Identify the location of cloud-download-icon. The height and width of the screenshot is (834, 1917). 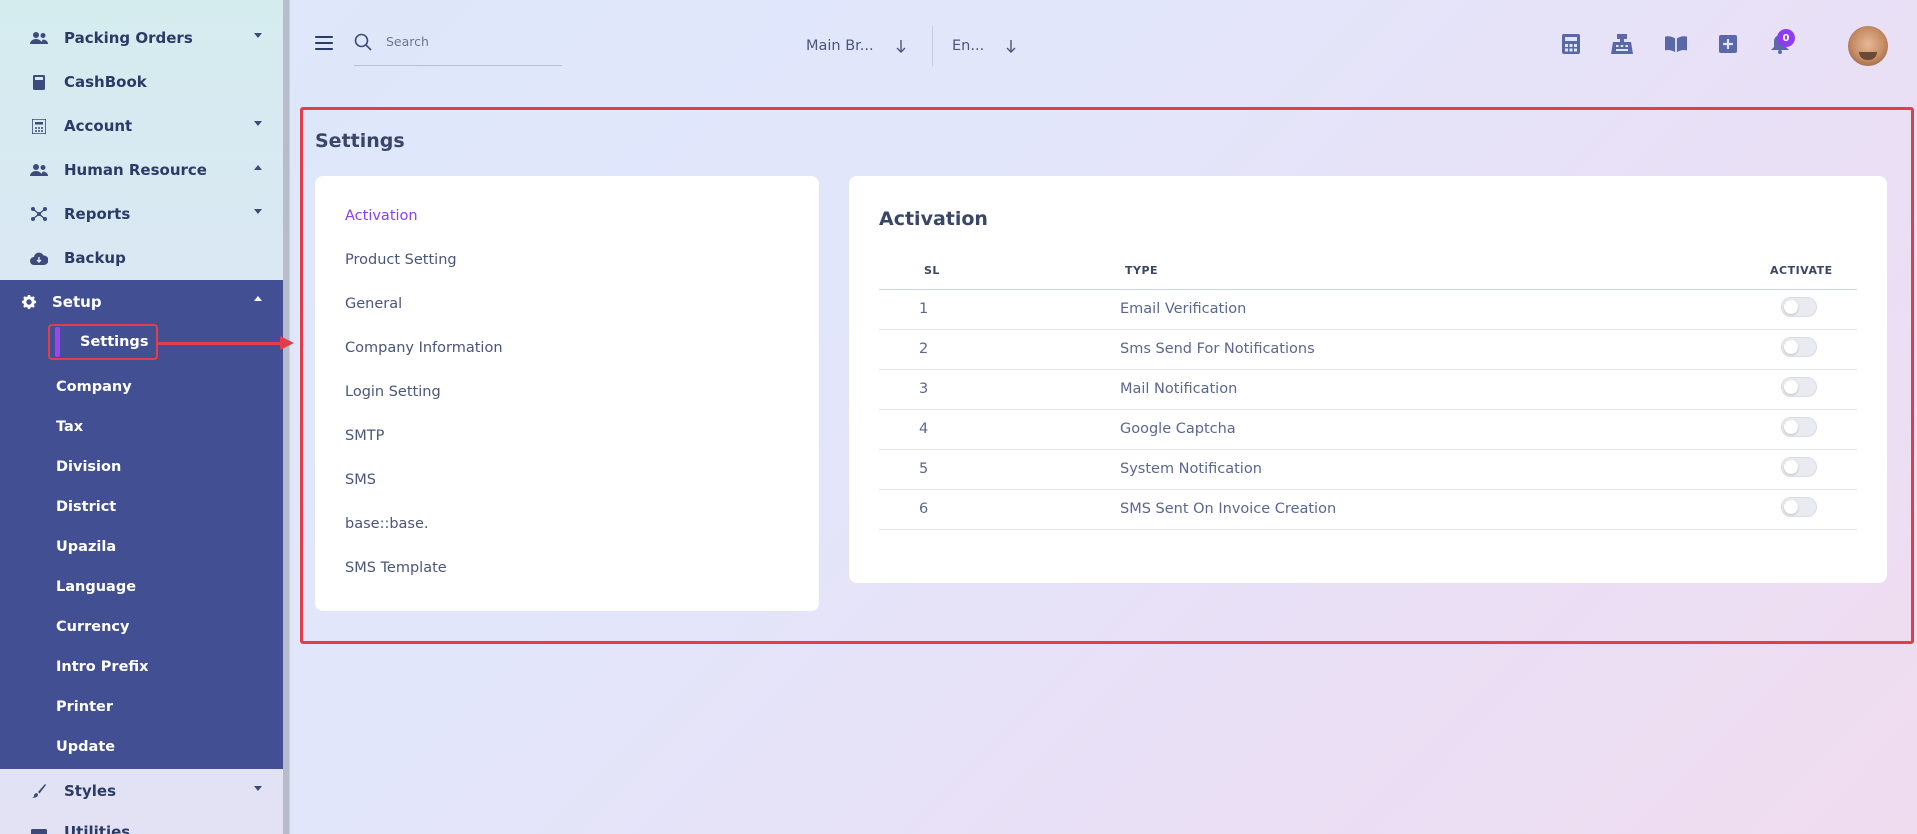
(39, 258).